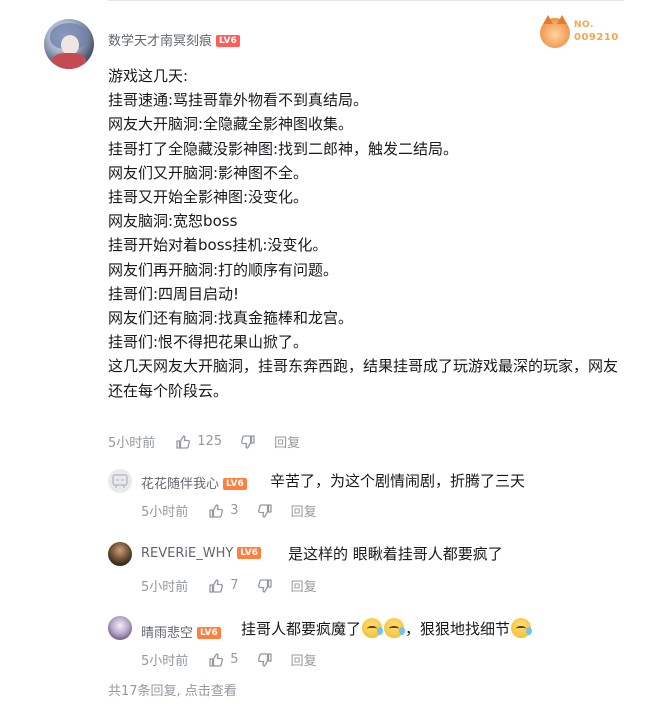 The image size is (650, 707). What do you see at coordinates (187, 553) in the screenshot?
I see `username-text: REVERiE_WHY` at bounding box center [187, 553].